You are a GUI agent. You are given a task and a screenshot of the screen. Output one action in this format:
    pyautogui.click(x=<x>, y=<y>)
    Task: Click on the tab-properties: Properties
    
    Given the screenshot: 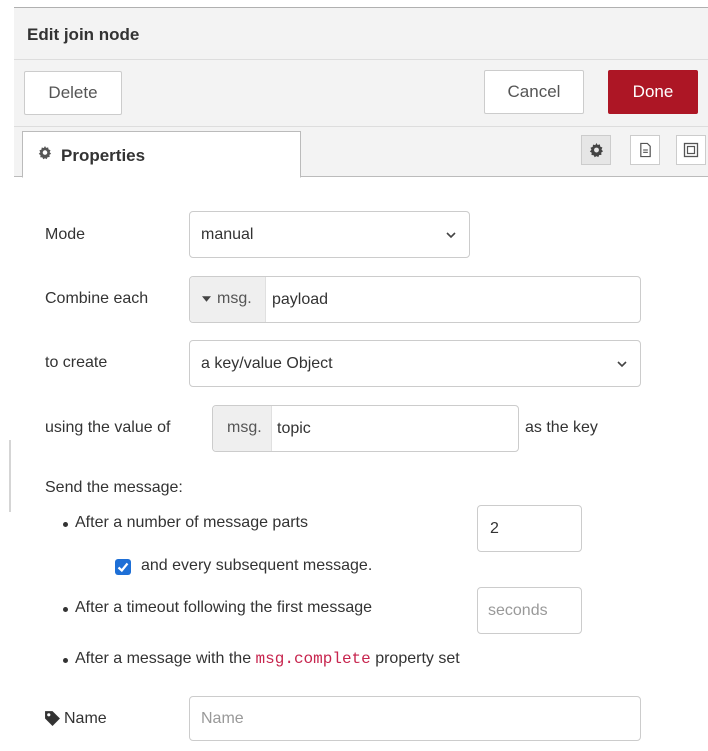 What is the action you would take?
    pyautogui.click(x=161, y=154)
    